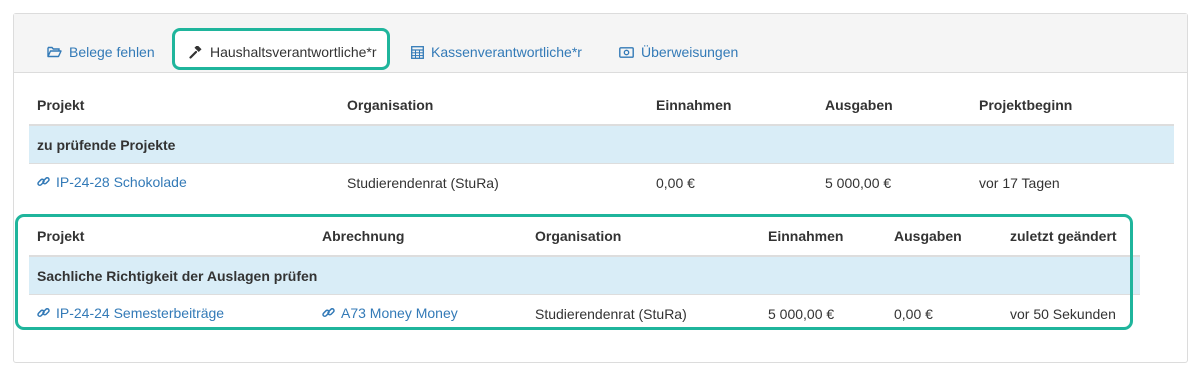  I want to click on group-label: zu prüfende Projekte, so click(601, 144).